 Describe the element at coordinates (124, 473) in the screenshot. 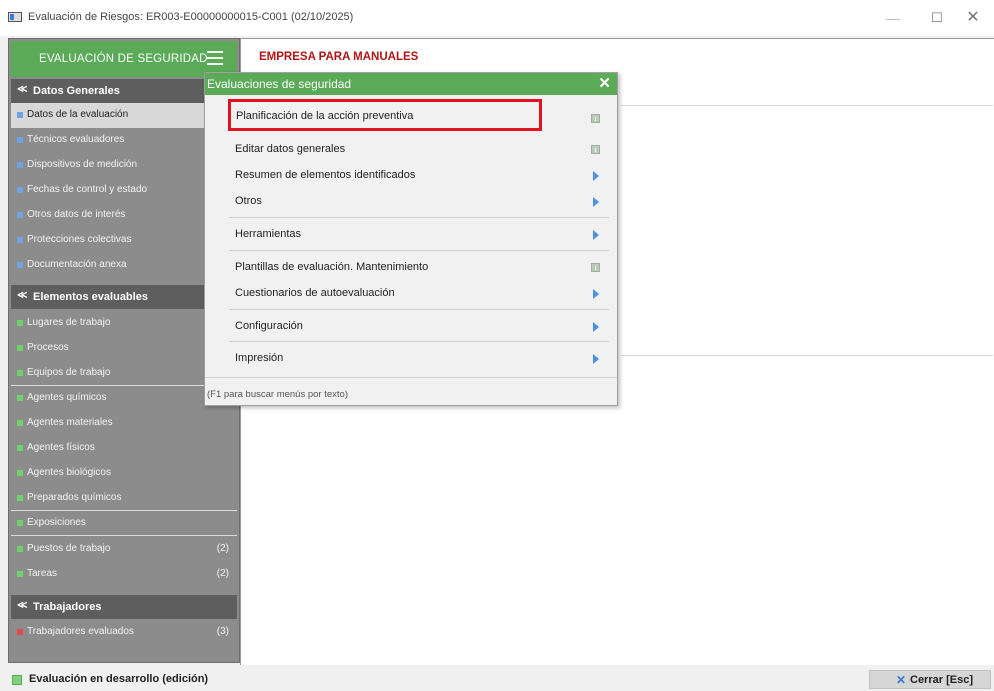

I see `sidebar-item-agentes-biologicos: Agentes biológicos` at that location.